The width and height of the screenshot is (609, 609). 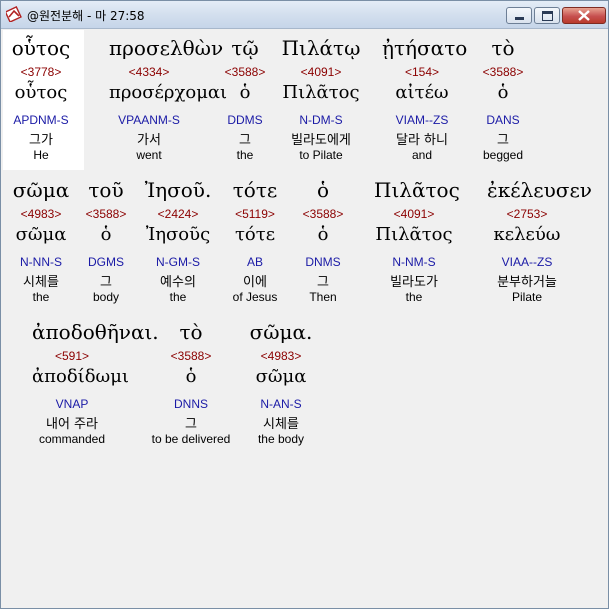 I want to click on strong-number: <154>, so click(x=422, y=72).